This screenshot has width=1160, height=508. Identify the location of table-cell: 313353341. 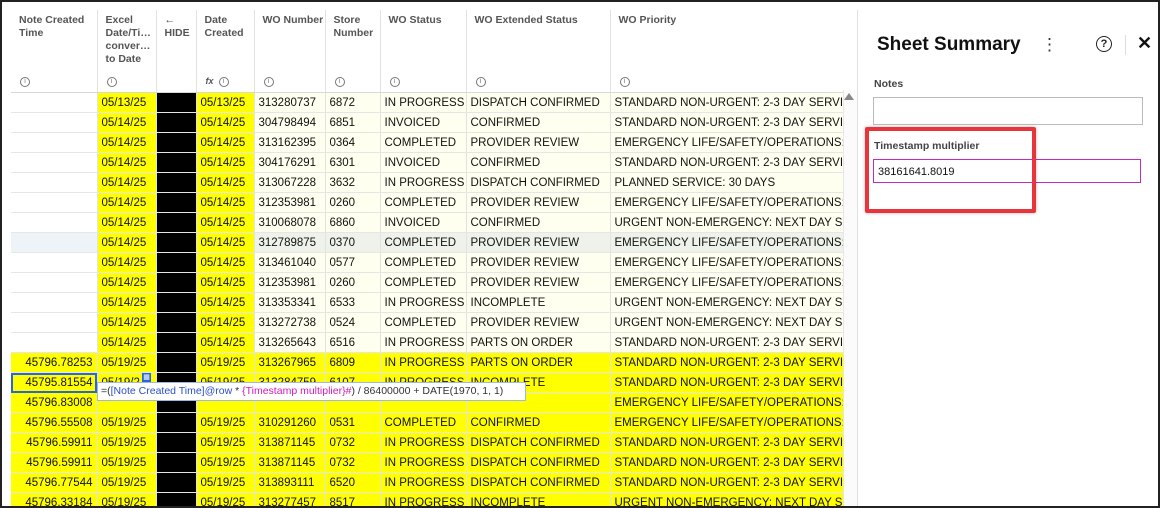
(290, 302).